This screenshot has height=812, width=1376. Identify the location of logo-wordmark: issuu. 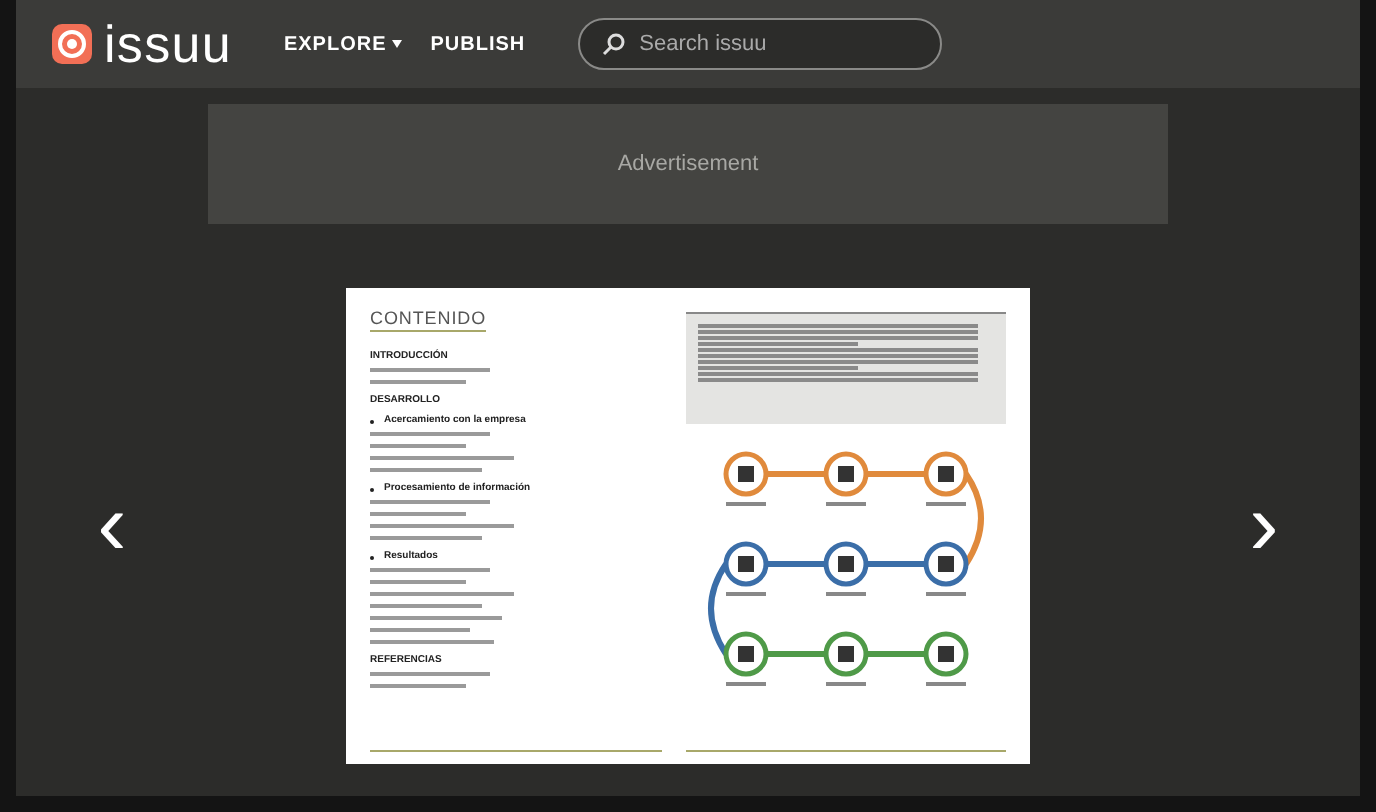
(168, 44).